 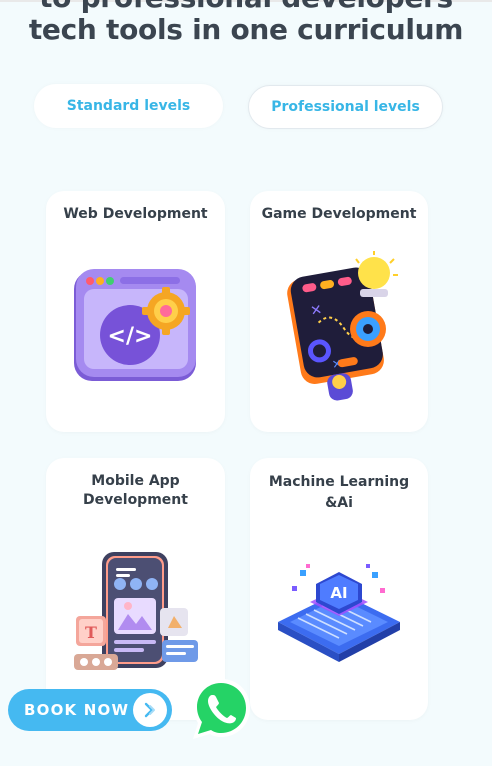 I want to click on course-card-game-development: Game Development ✕ ✕, so click(x=339, y=311).